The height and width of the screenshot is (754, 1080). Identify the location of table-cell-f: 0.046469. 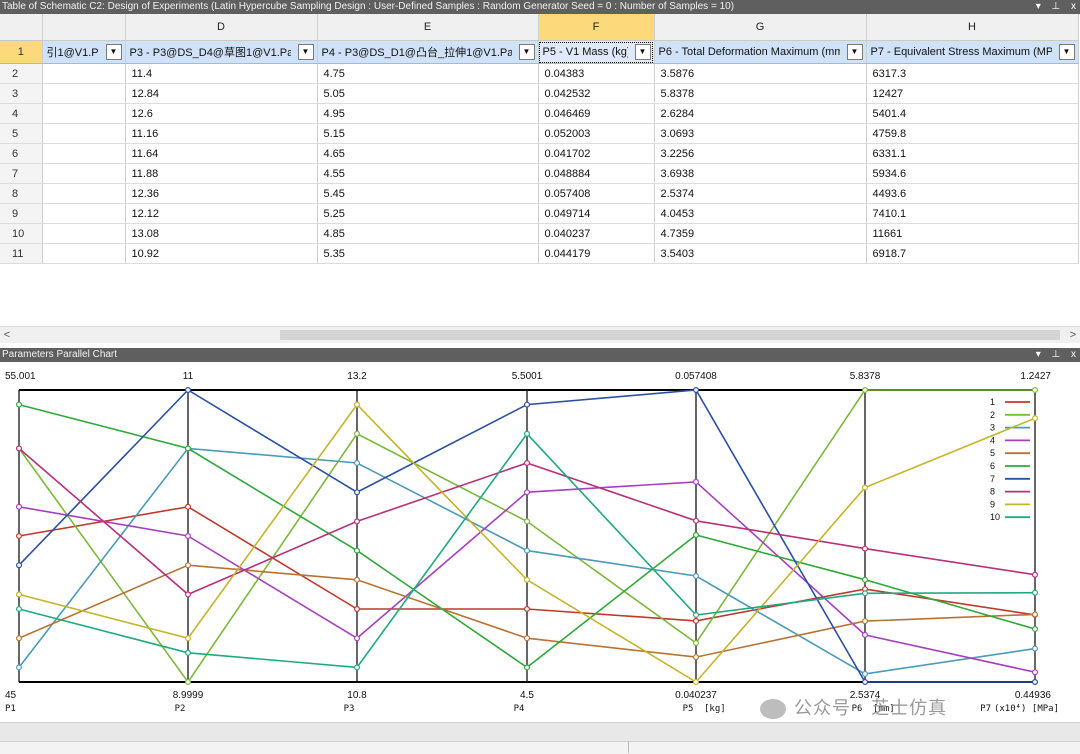
(596, 113).